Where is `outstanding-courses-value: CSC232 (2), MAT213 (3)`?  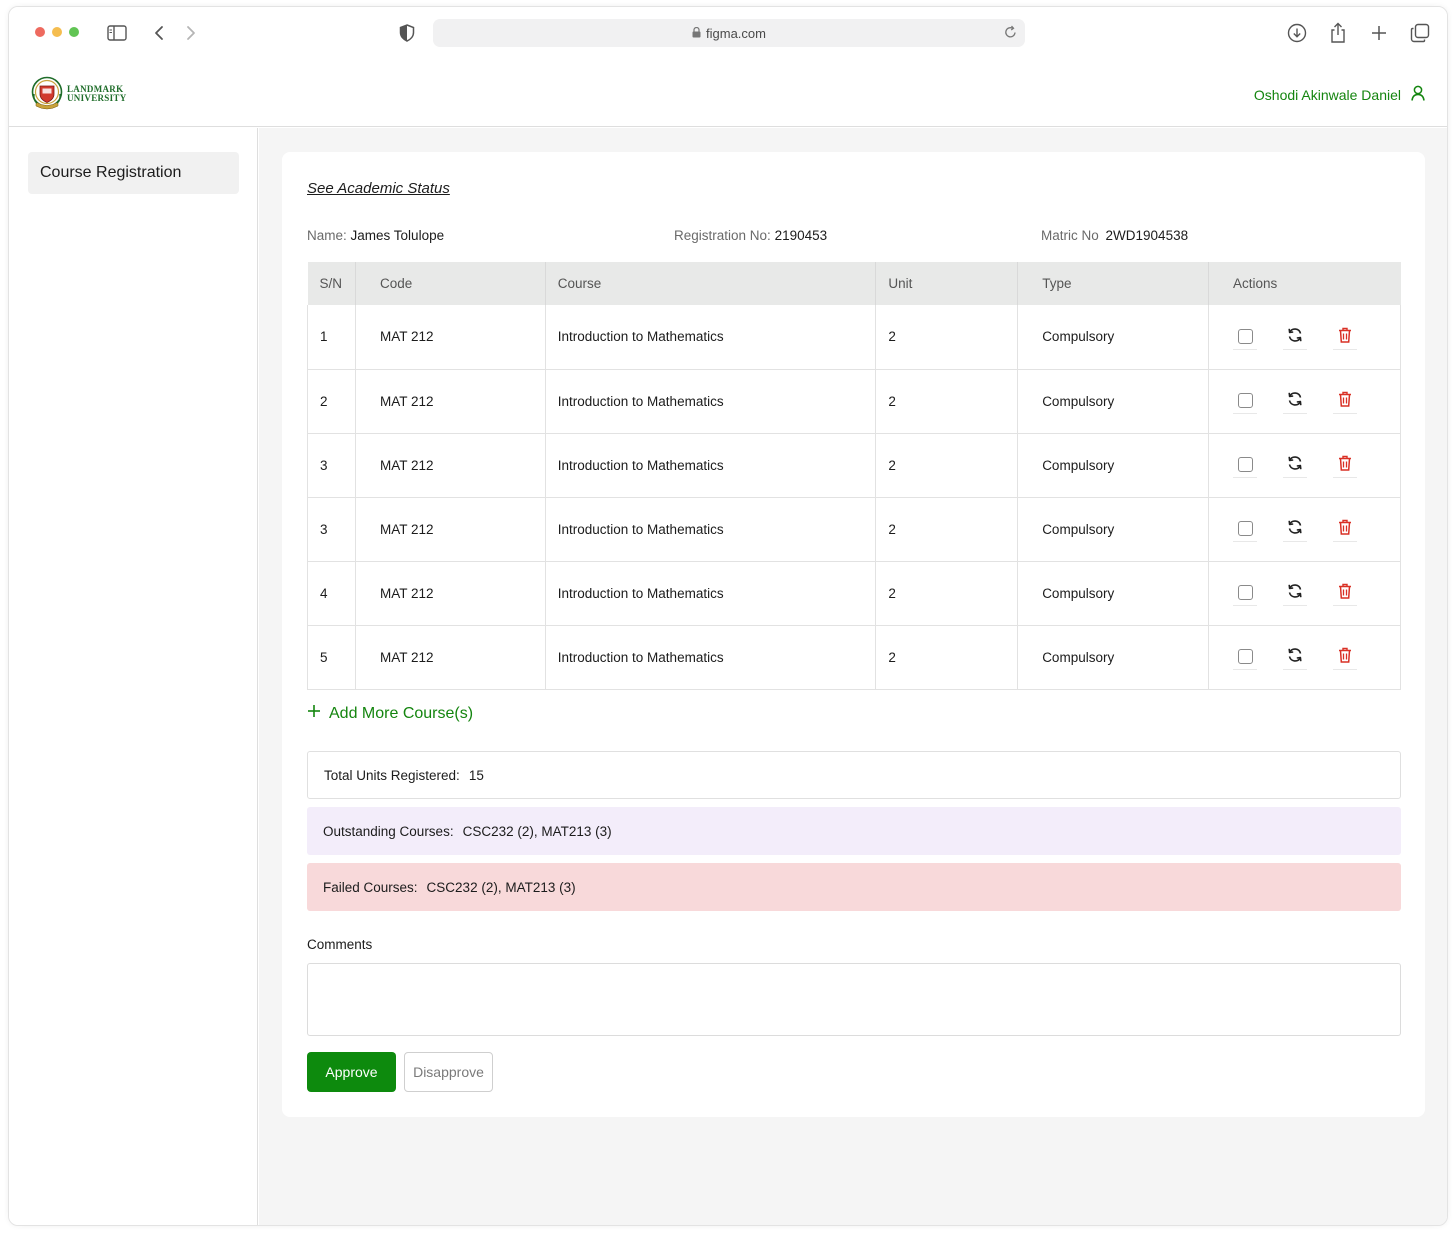
outstanding-courses-value: CSC232 (2), MAT213 (3) is located at coordinates (537, 831).